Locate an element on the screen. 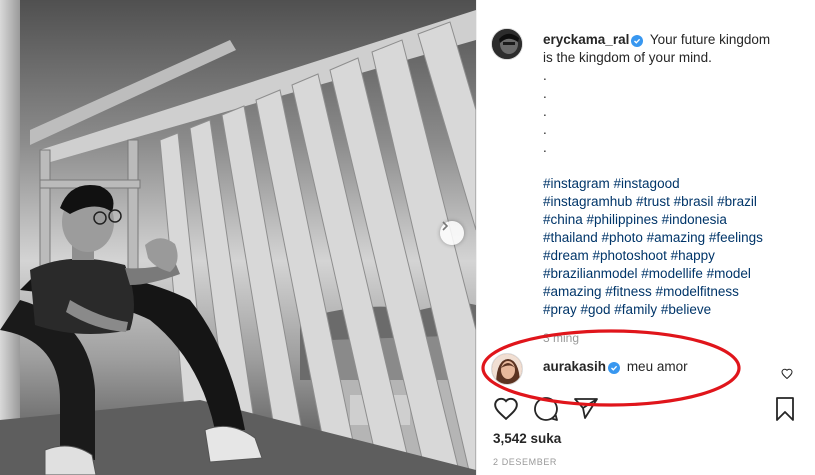 Image resolution: width=815 pixels, height=475 pixels. post-actions is located at coordinates (648, 410).